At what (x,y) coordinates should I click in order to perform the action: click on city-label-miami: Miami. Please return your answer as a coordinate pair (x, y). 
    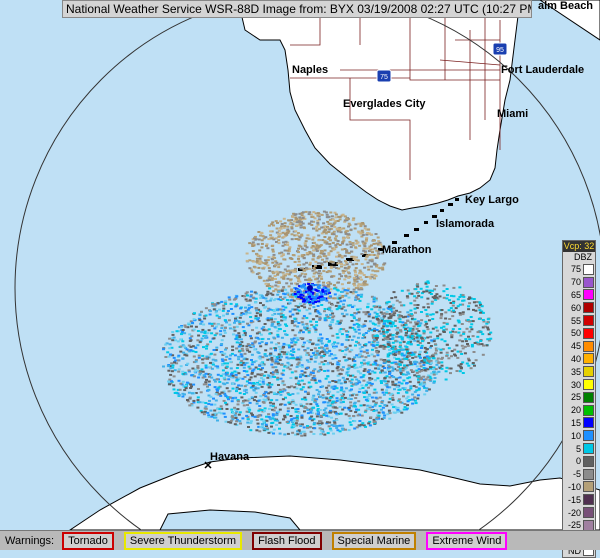
    Looking at the image, I should click on (513, 114).